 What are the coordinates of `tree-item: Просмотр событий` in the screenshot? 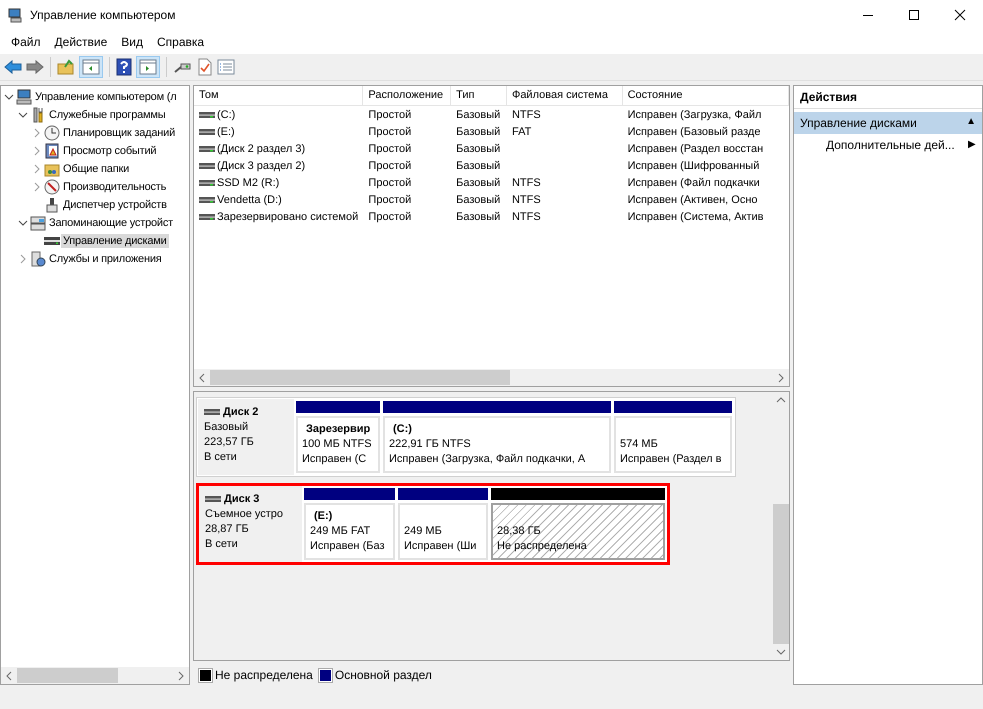 It's located at (109, 151).